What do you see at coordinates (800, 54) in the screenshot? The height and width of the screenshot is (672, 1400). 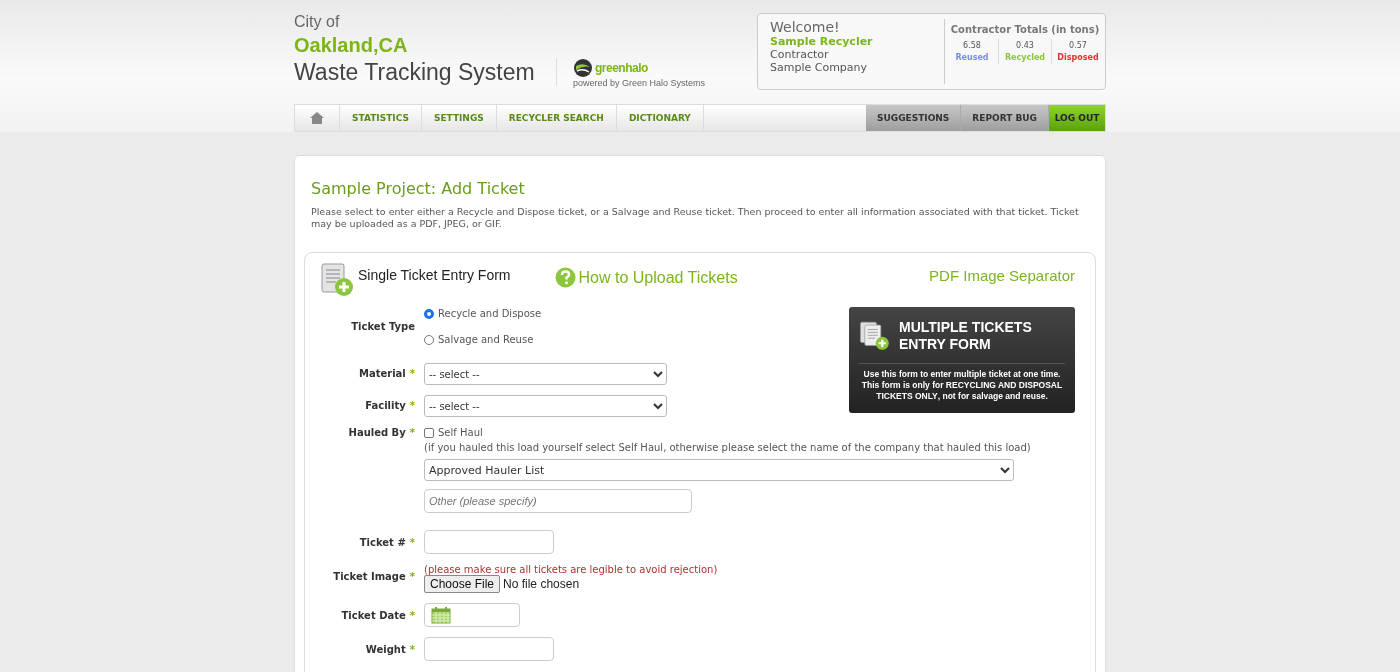 I see `user-role: Contractor` at bounding box center [800, 54].